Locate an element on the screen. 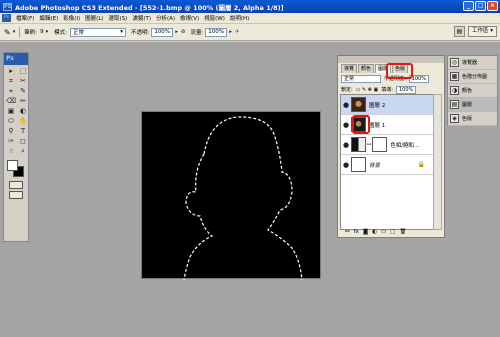  layer-opacity-value: 100% is located at coordinates (418, 78).